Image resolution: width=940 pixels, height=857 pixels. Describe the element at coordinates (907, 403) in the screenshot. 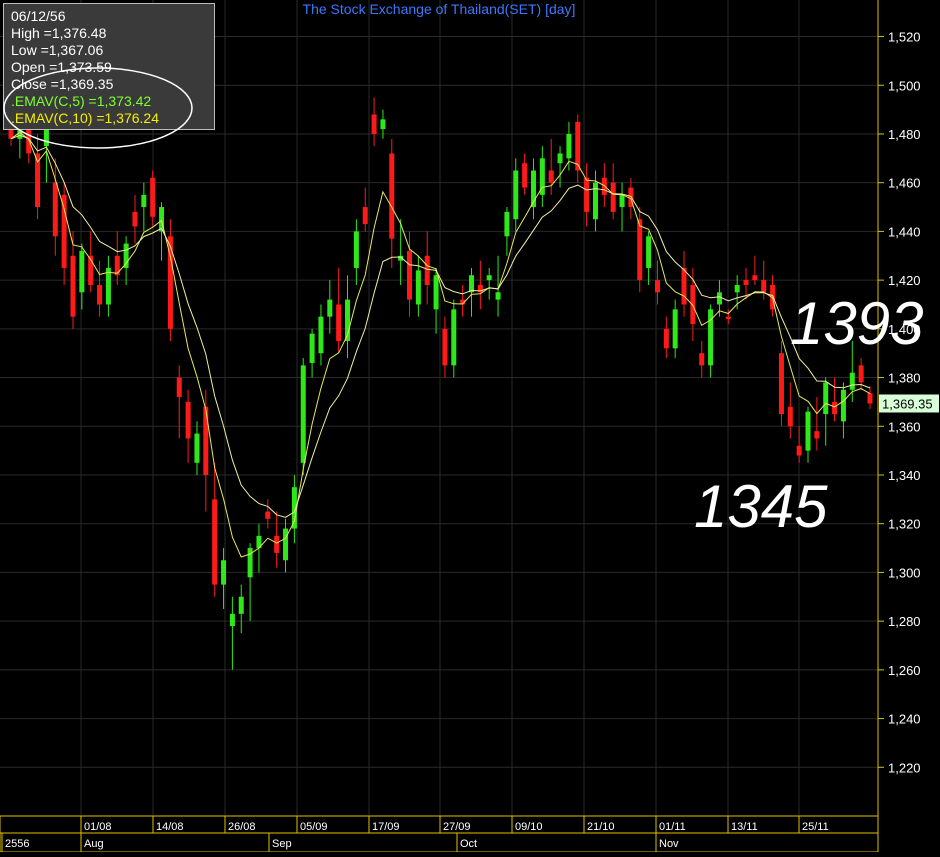

I see `last-price-label: 1,369.35` at that location.